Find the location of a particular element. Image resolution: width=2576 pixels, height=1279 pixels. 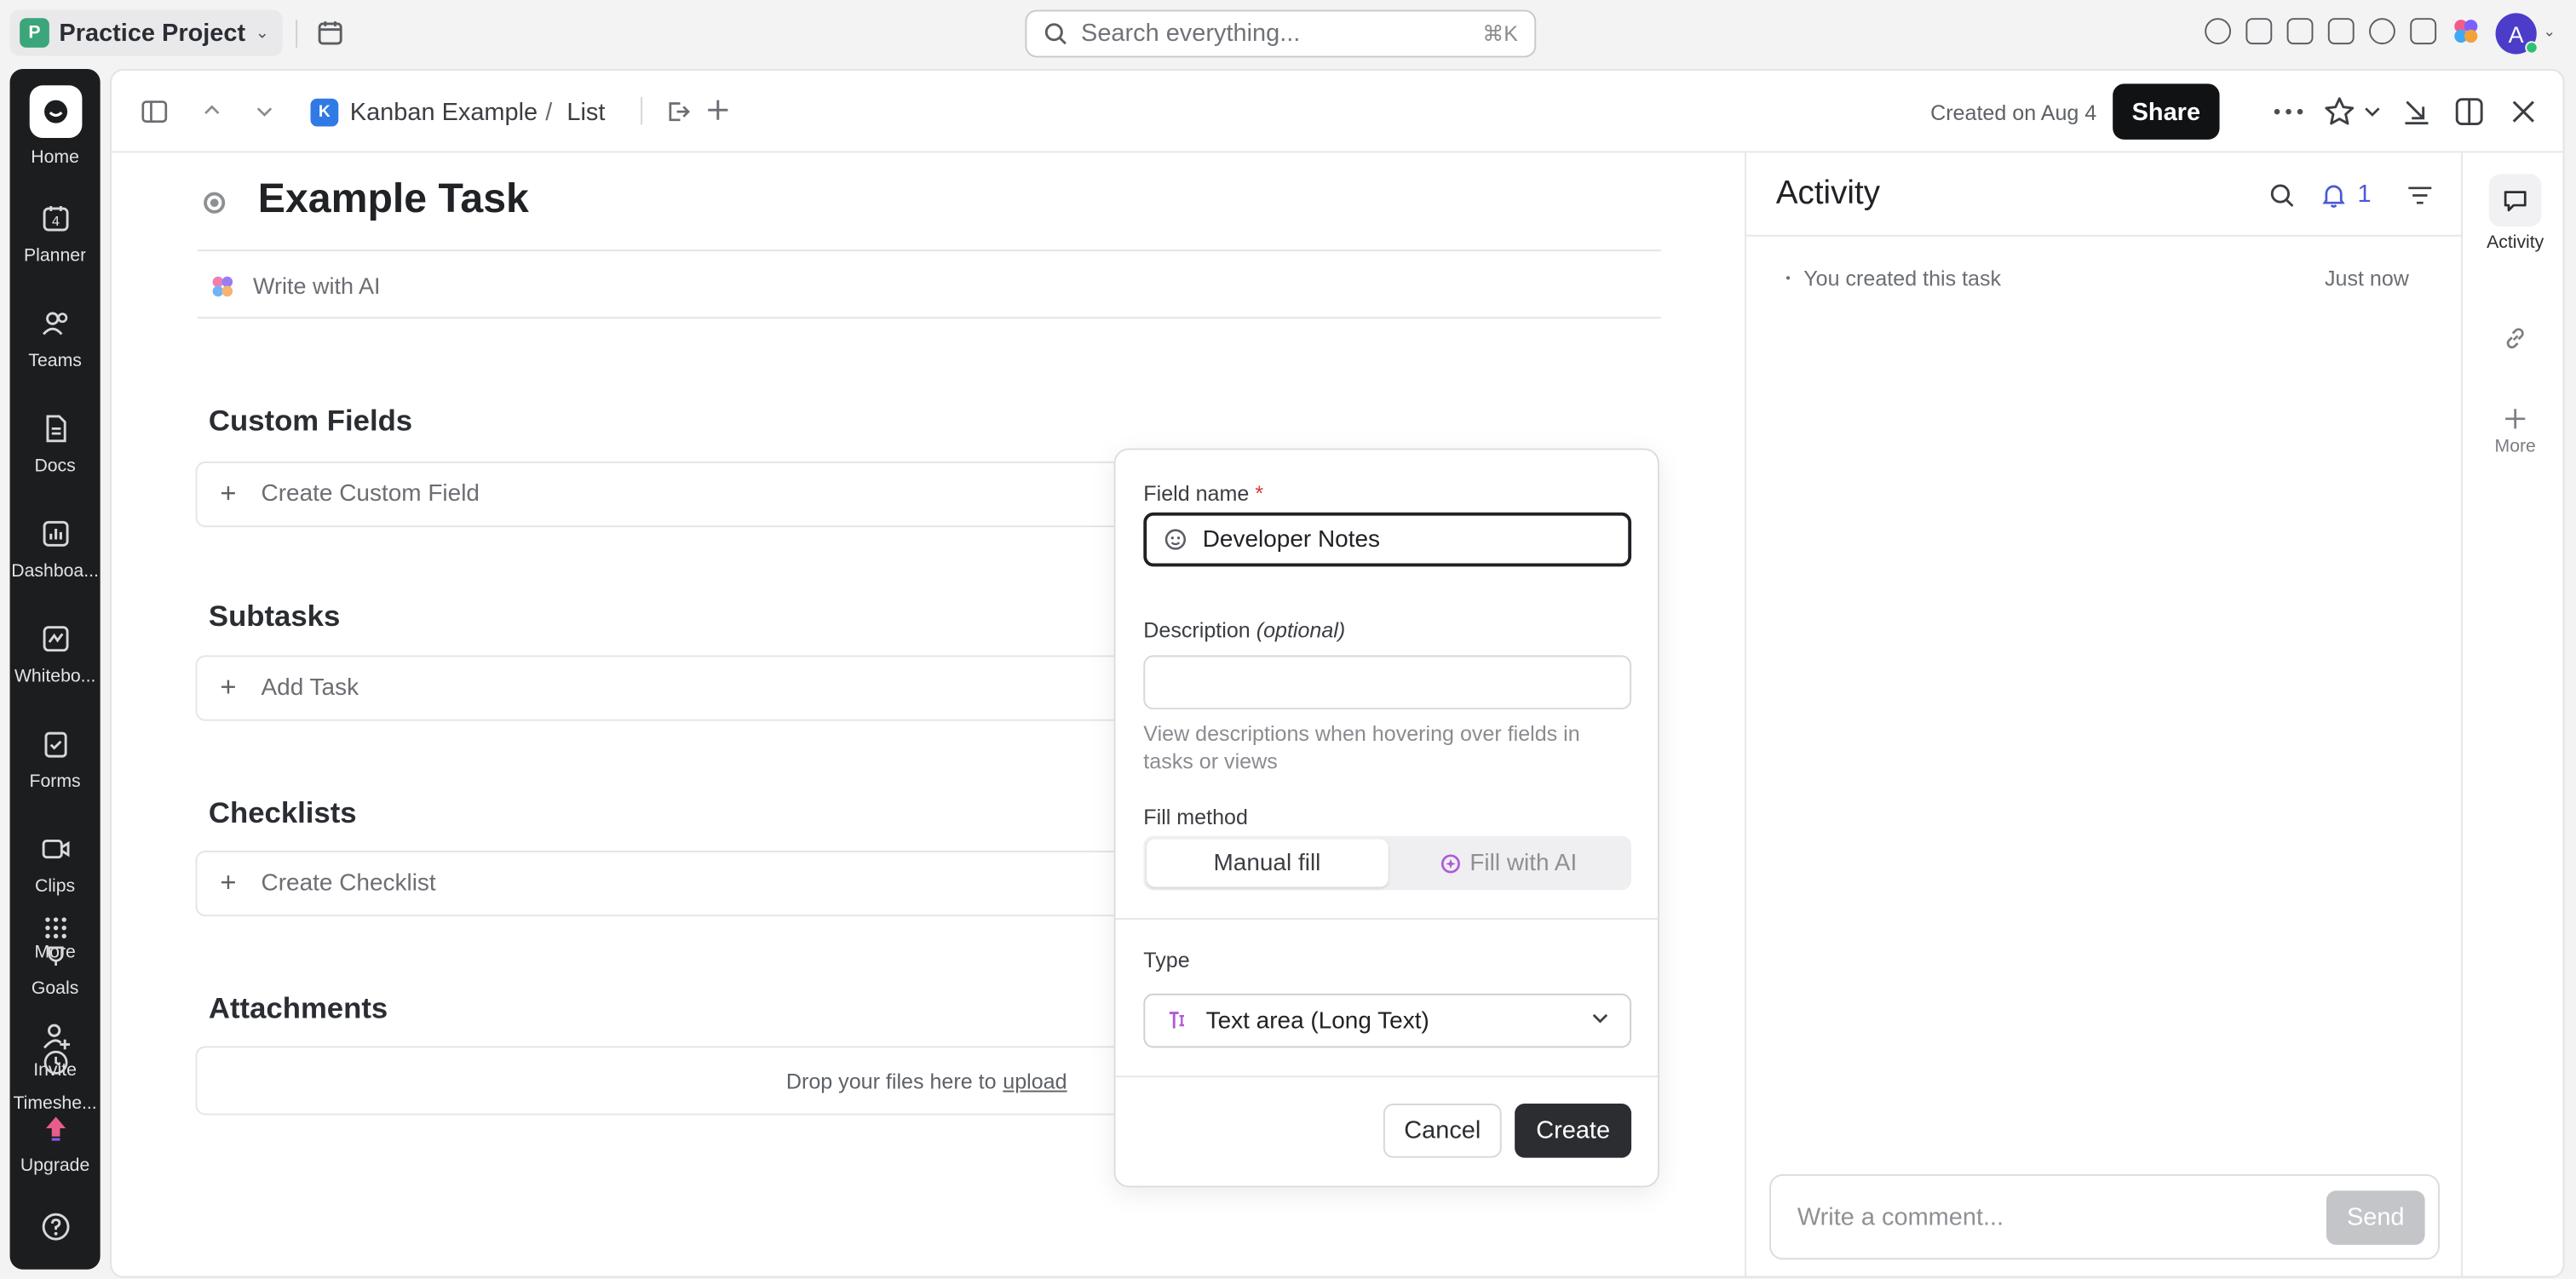

breadcrumb-space: Kanban Example is located at coordinates (444, 113).